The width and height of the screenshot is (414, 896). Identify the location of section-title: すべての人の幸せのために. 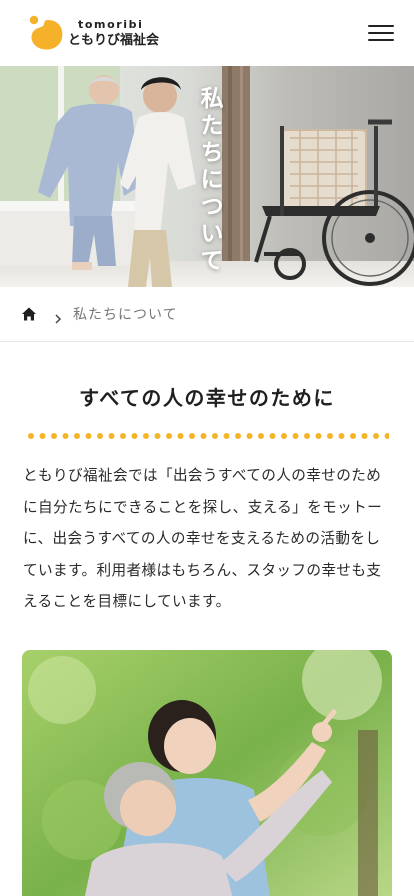
(207, 398).